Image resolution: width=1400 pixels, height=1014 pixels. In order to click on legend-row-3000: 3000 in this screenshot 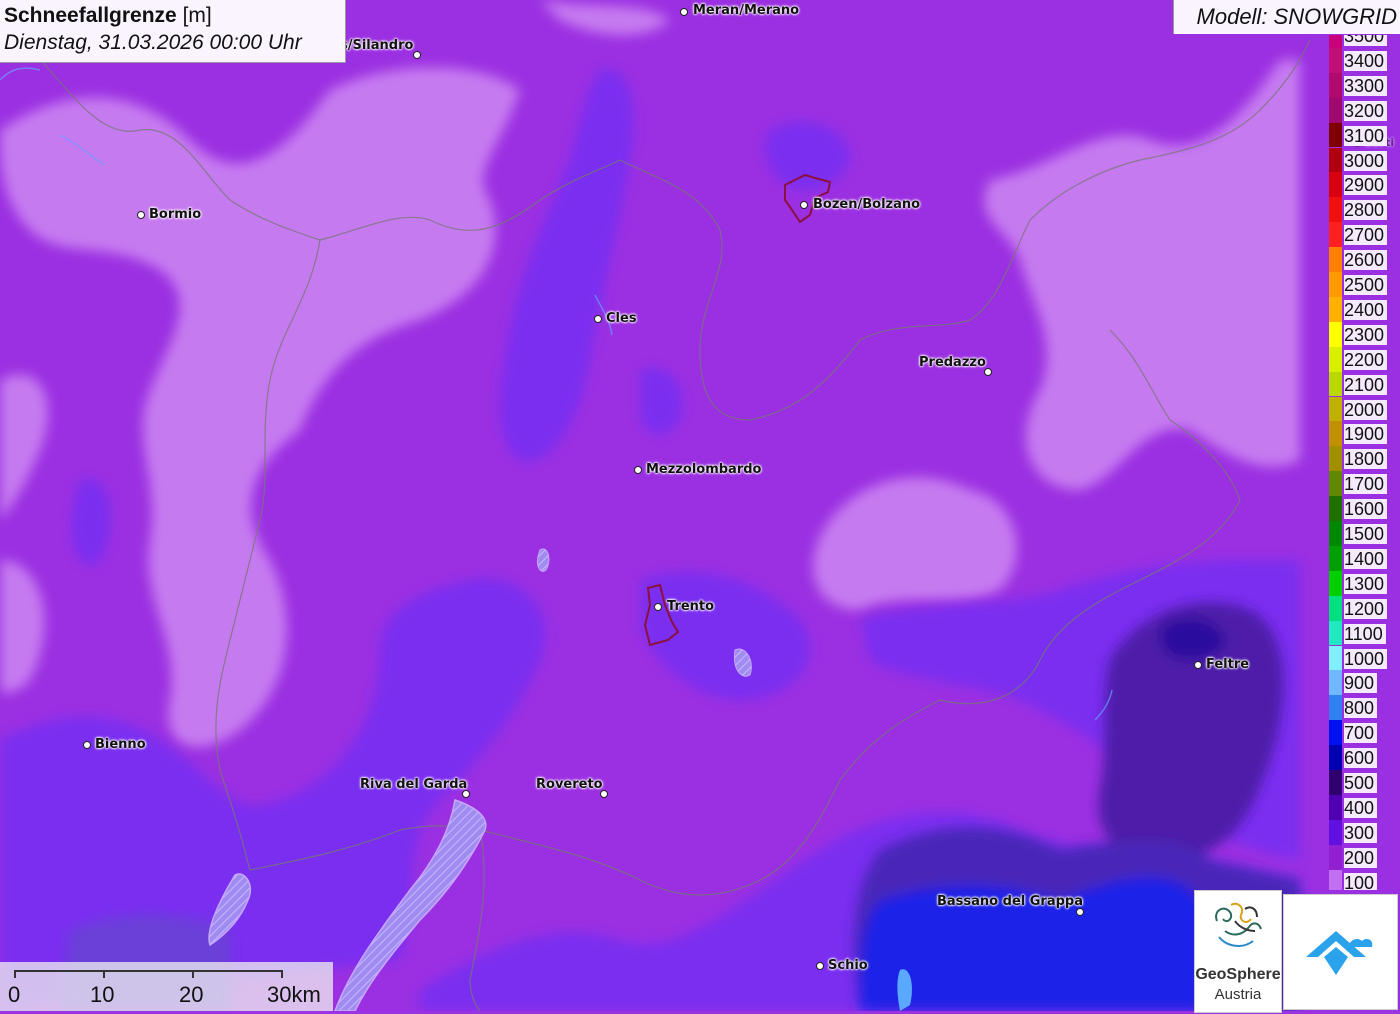, I will do `click(1364, 160)`.